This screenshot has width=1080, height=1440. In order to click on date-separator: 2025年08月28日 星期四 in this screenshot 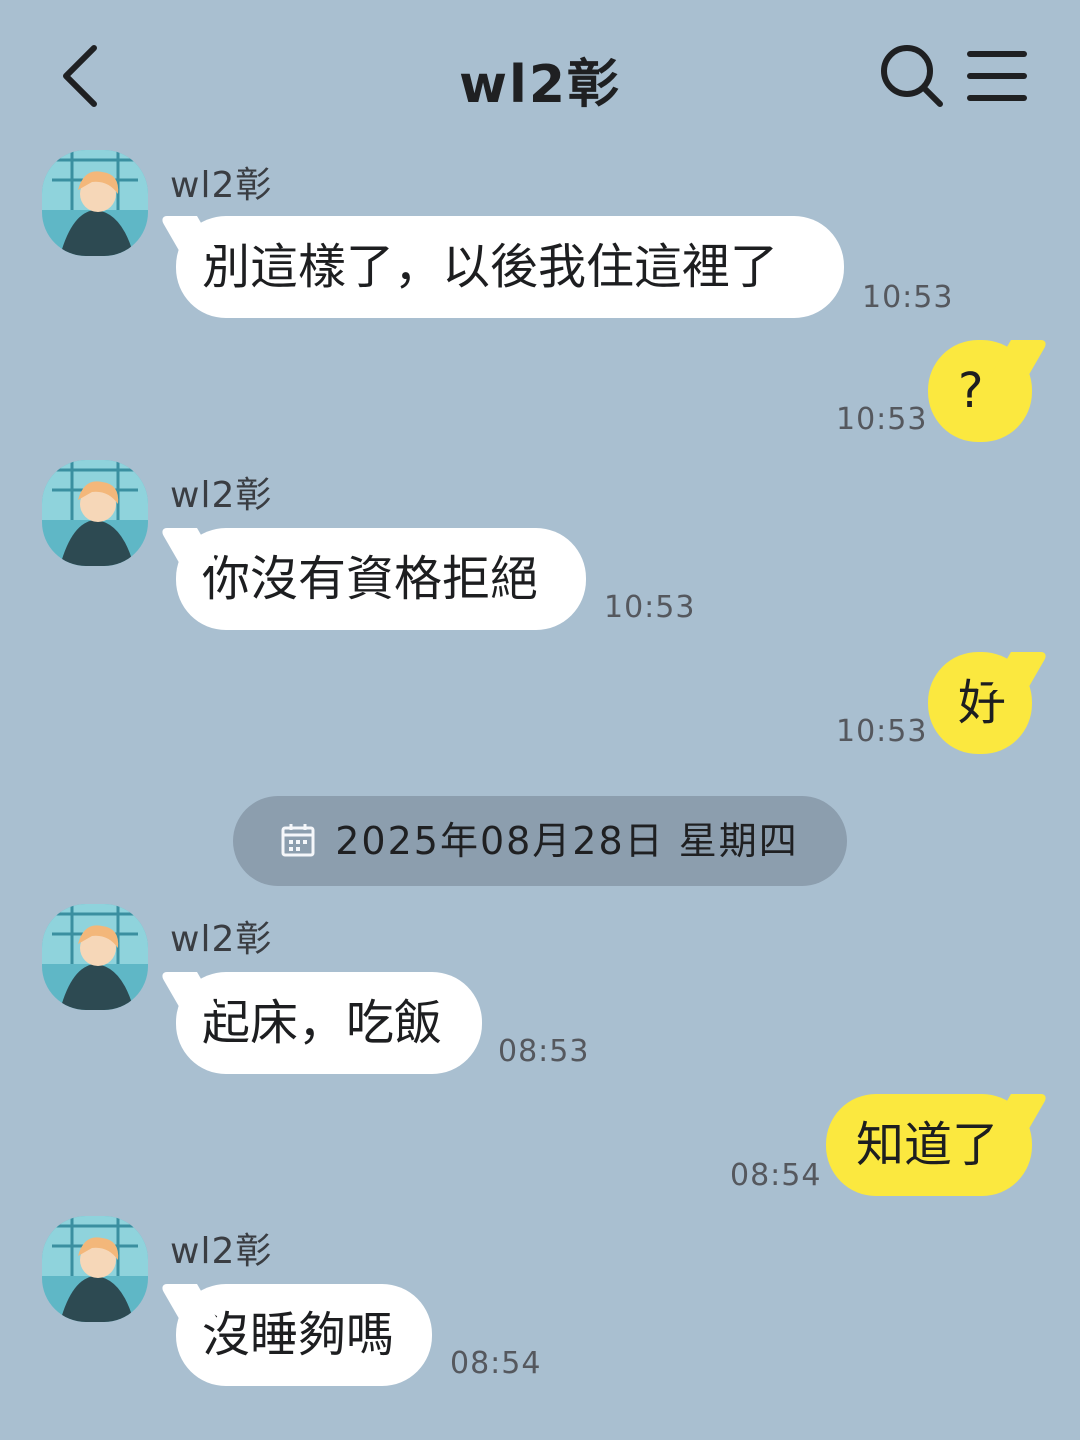, I will do `click(540, 841)`.